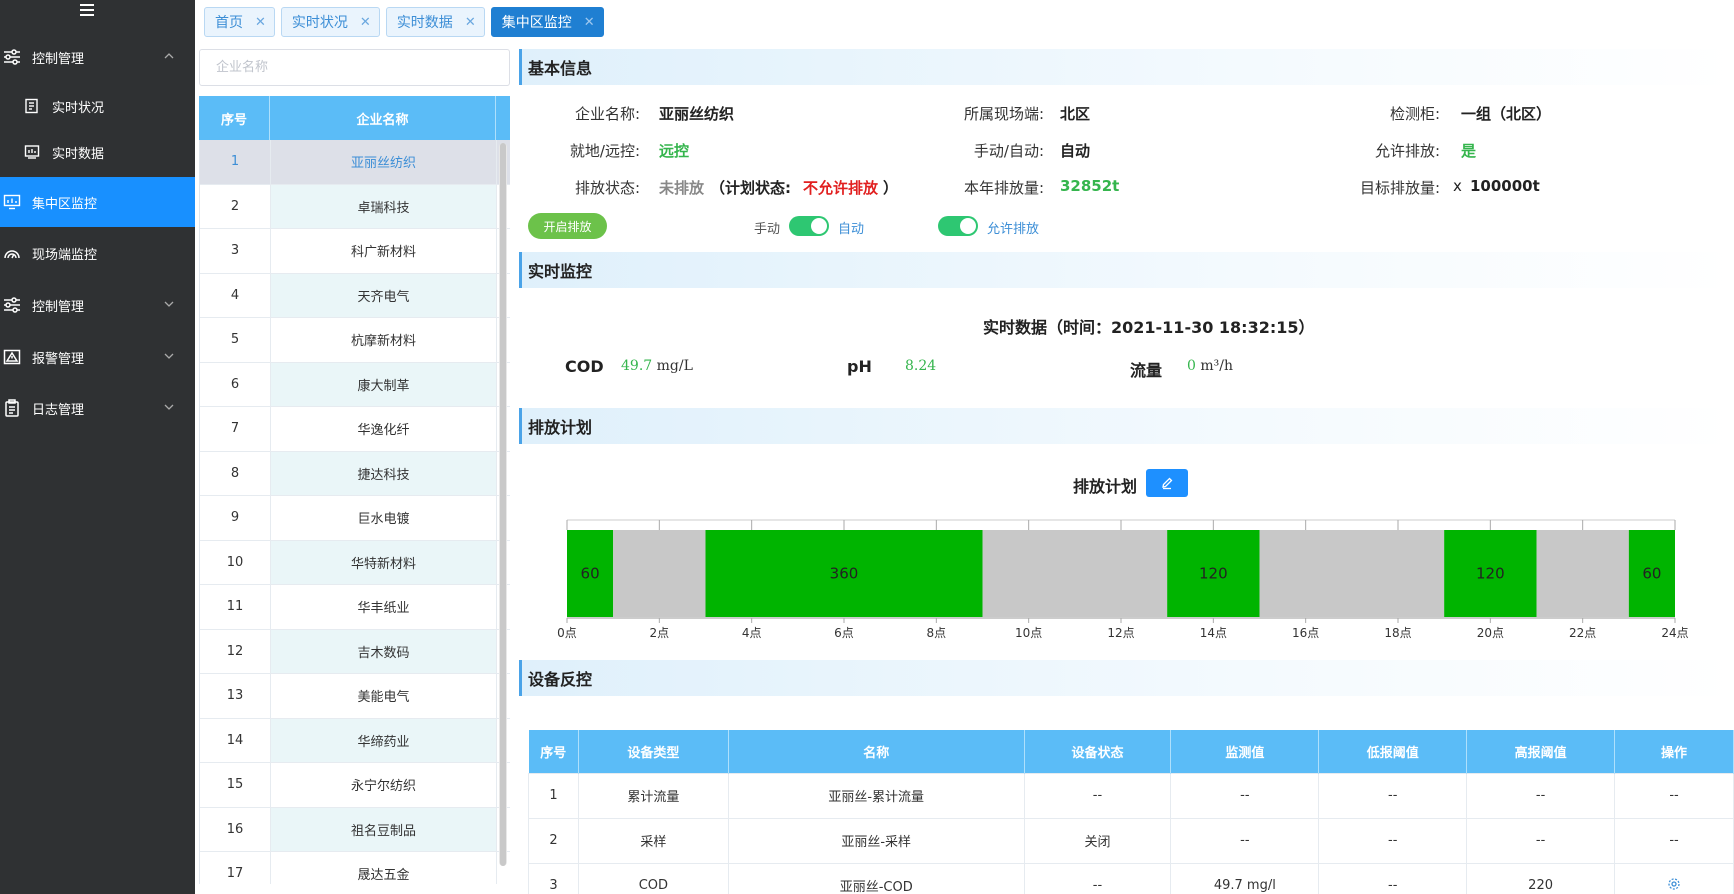 This screenshot has height=894, width=1734. What do you see at coordinates (384, 740) in the screenshot?
I see `company-row-name: 华缔药业` at bounding box center [384, 740].